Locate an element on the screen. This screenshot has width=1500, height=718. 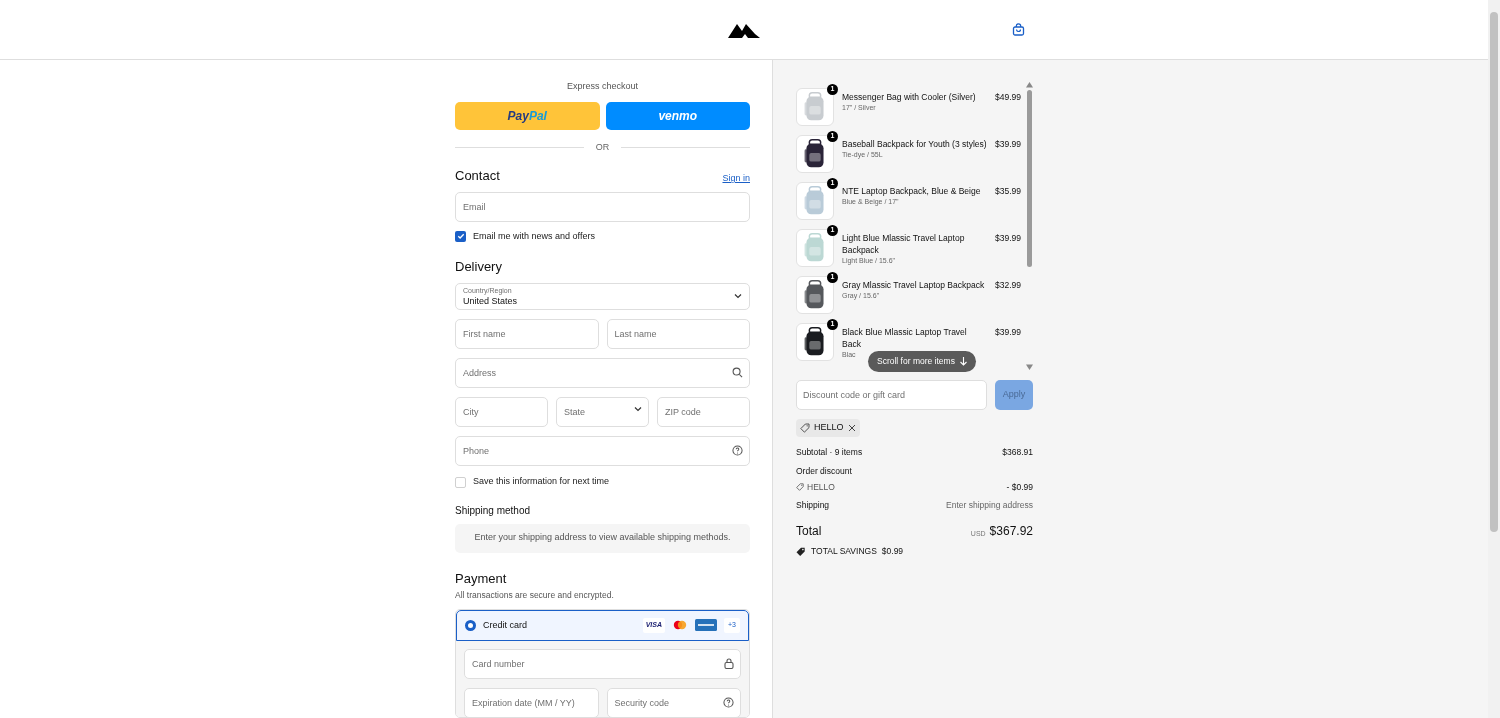
input-field: First name is located at coordinates (527, 334).